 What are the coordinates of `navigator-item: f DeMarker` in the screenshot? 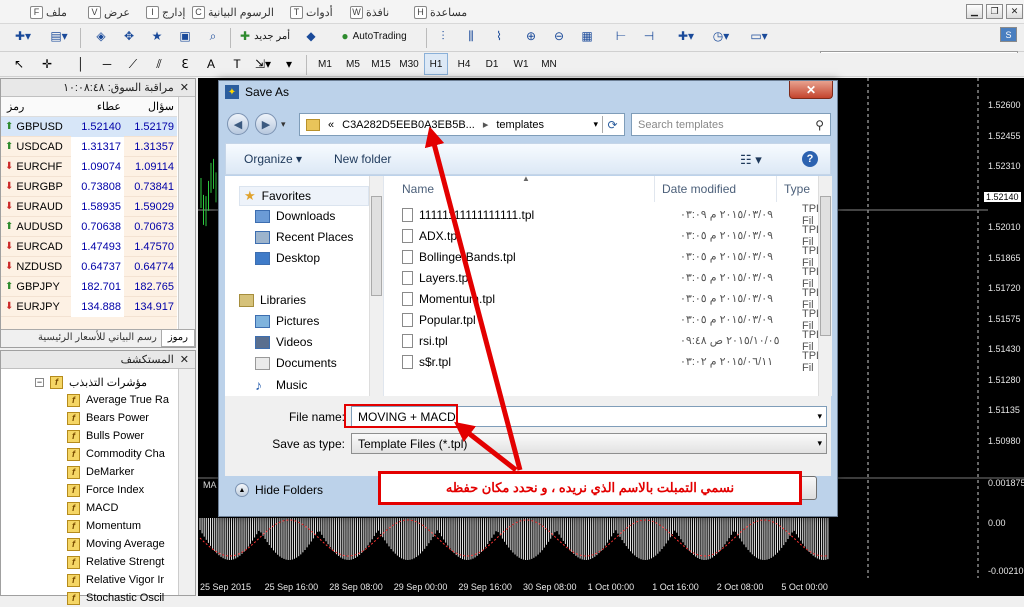 It's located at (100, 472).